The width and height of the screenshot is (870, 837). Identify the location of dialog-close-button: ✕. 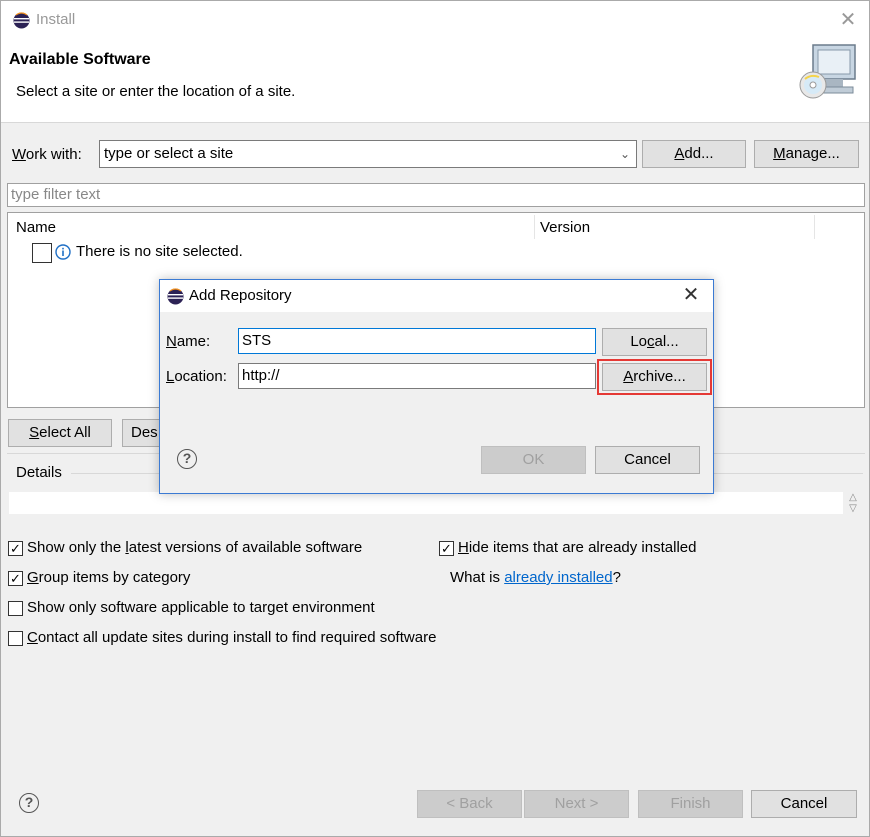
(691, 295).